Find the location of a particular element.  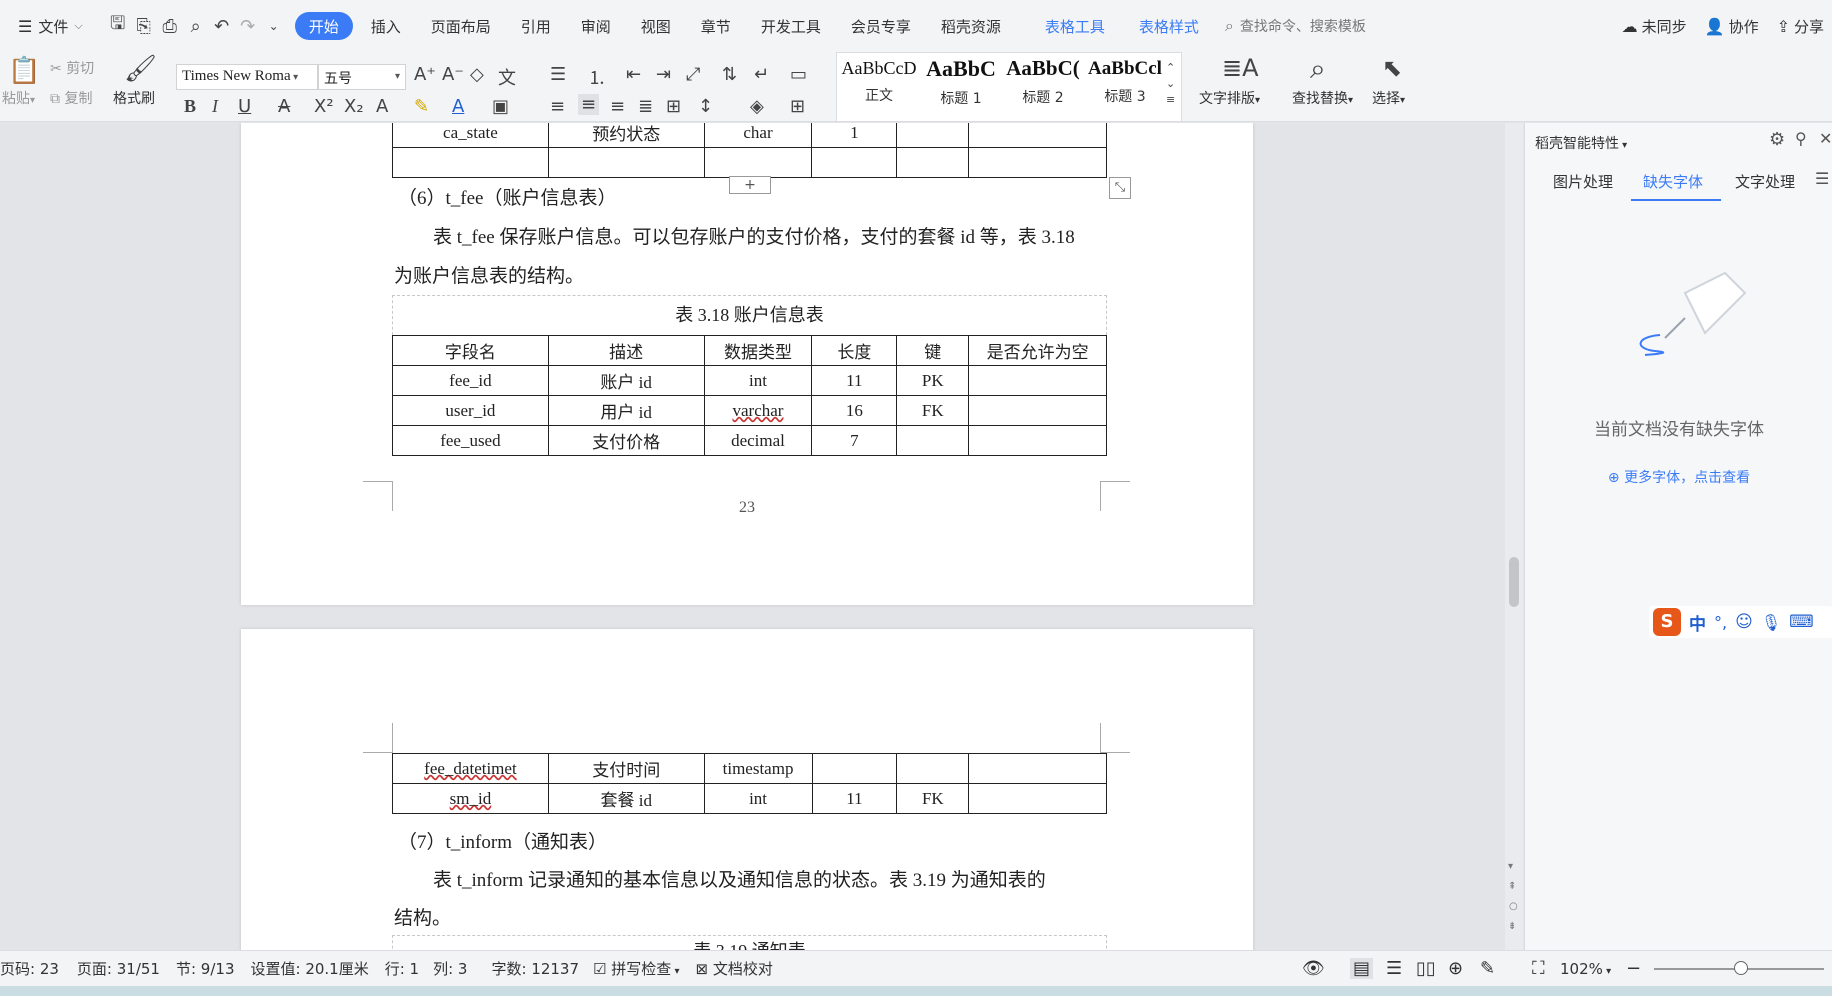

pin-icon: ⚲ is located at coordinates (1801, 138).